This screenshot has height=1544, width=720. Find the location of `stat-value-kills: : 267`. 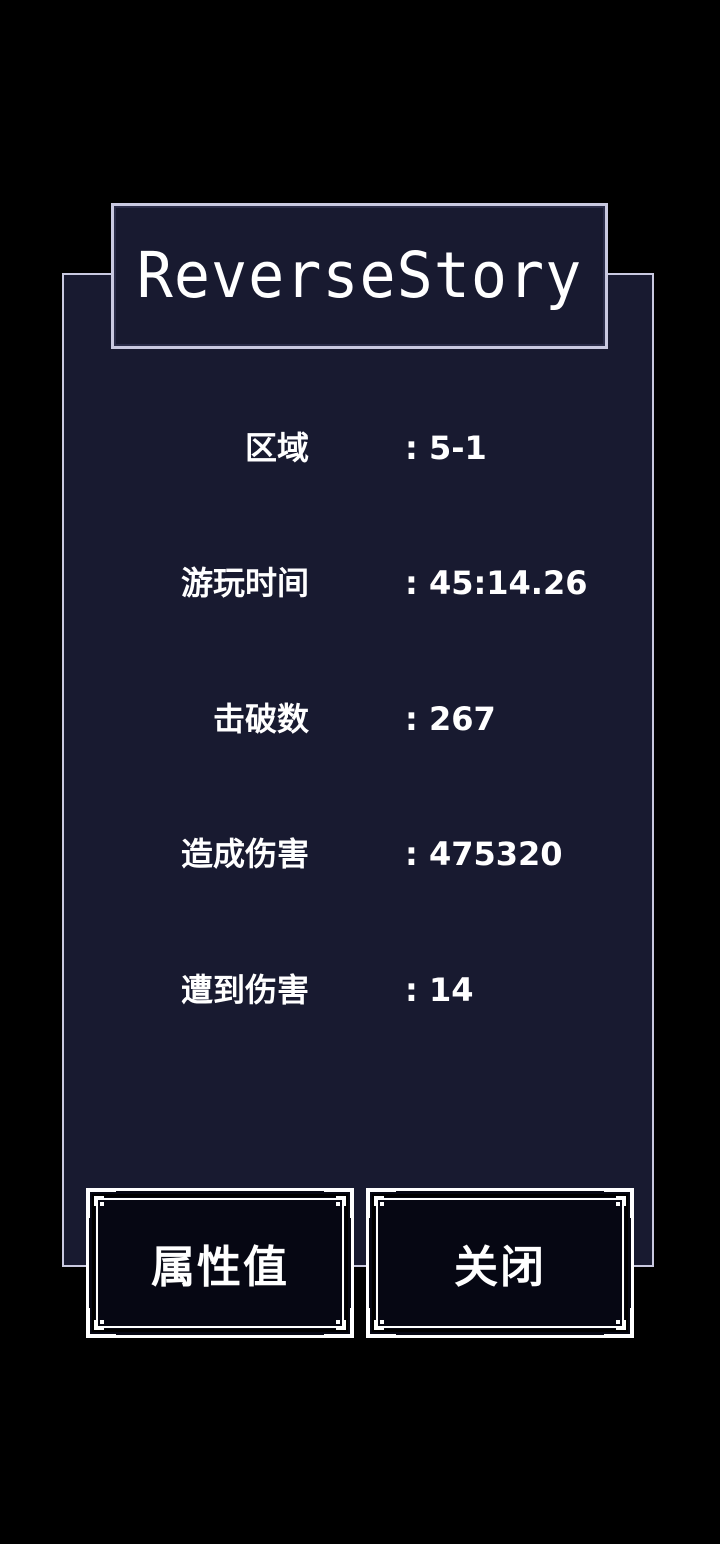

stat-value-kills: : 267 is located at coordinates (450, 719).